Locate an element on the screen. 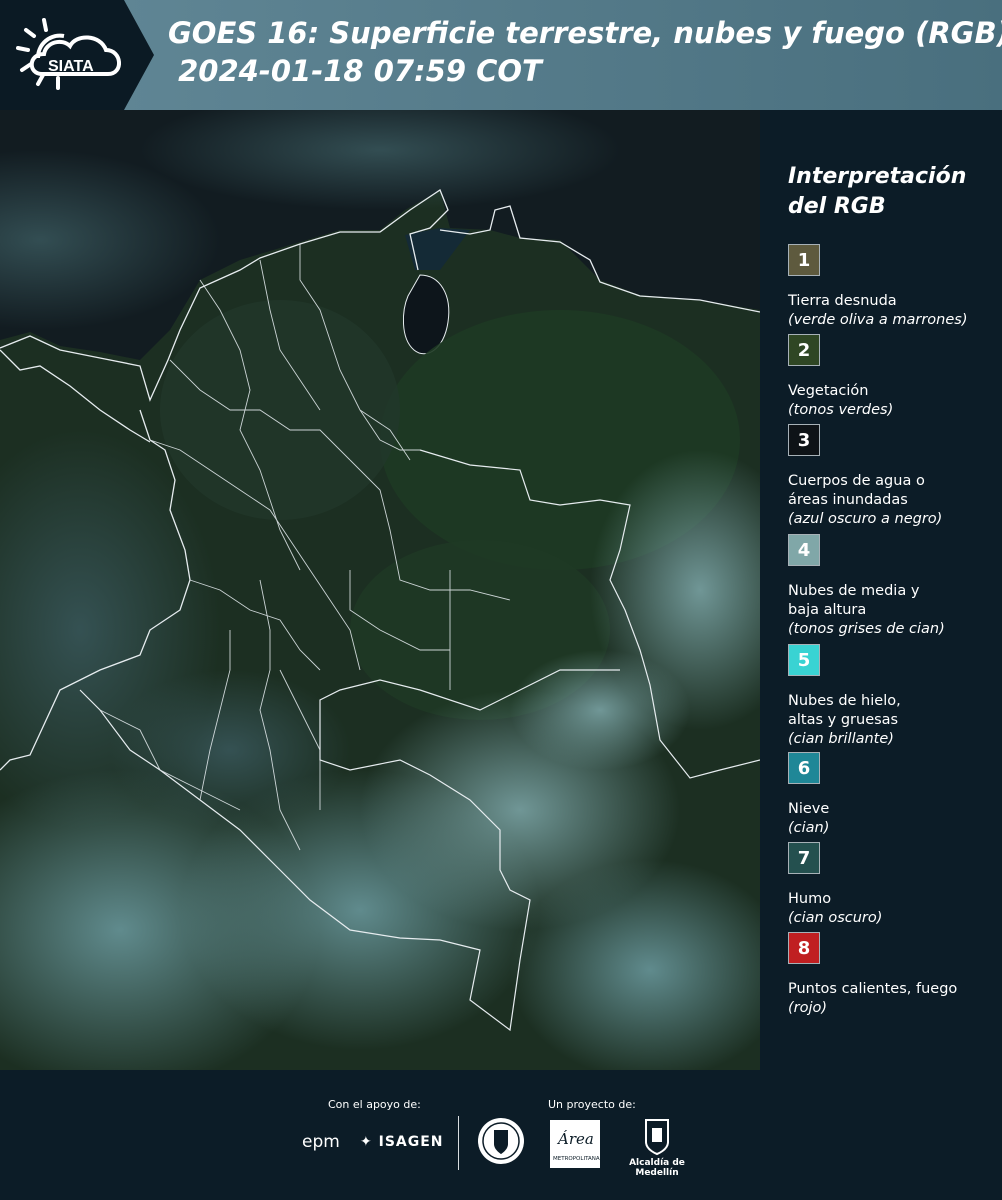 The height and width of the screenshot is (1200, 1002). legend-swatch: 8 is located at coordinates (804, 948).